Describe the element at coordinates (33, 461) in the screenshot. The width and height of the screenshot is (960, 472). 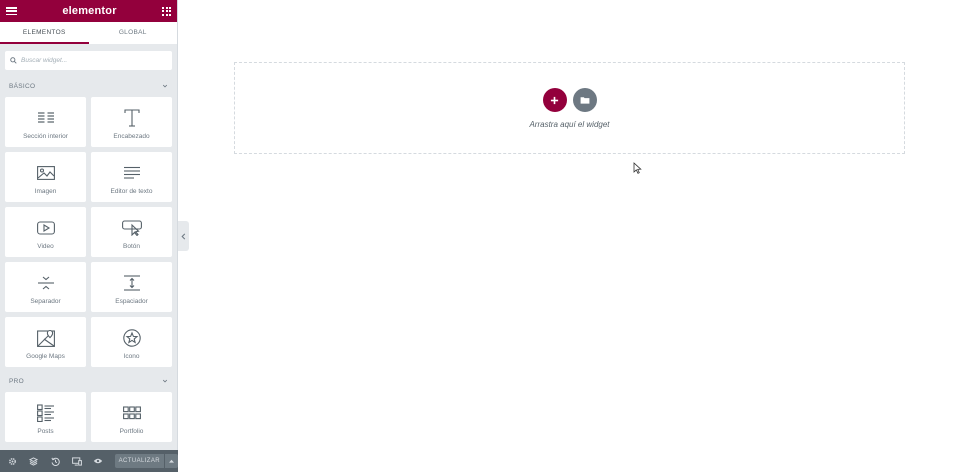
I see `navigator-icon` at that location.